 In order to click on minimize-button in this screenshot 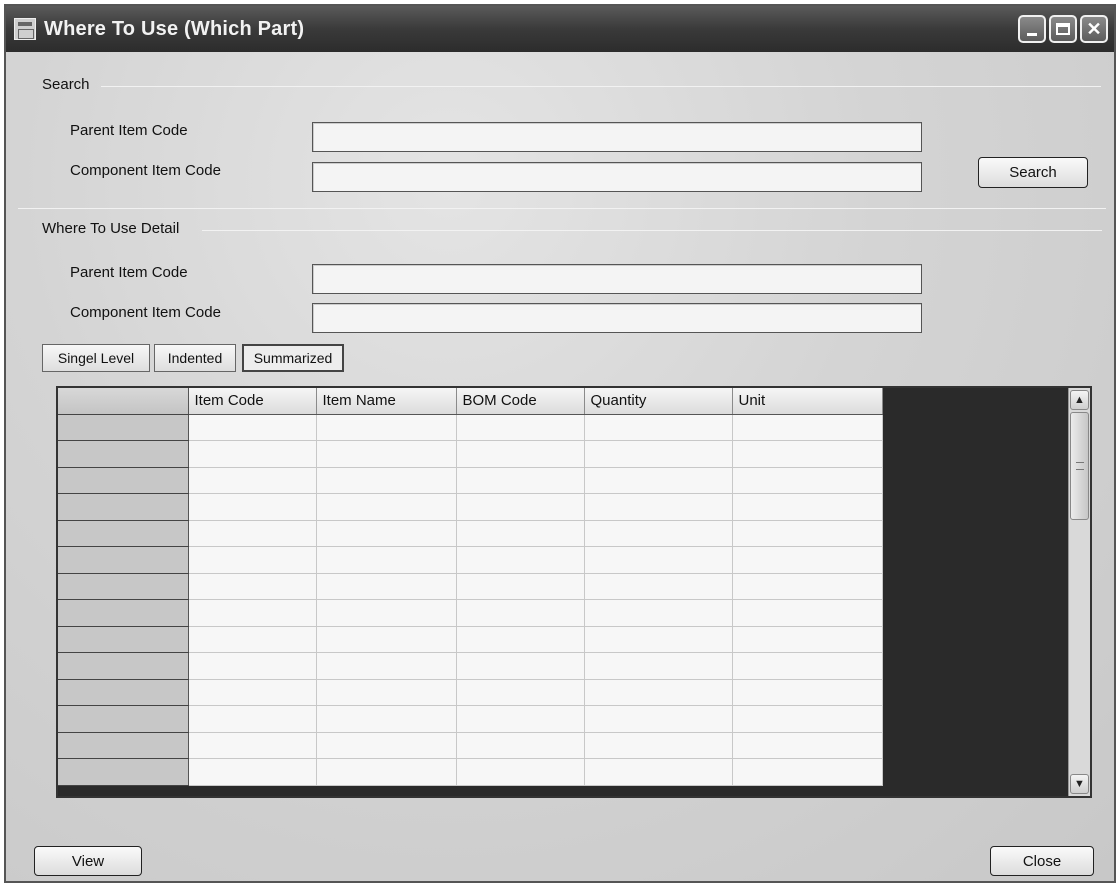, I will do `click(1032, 29)`.